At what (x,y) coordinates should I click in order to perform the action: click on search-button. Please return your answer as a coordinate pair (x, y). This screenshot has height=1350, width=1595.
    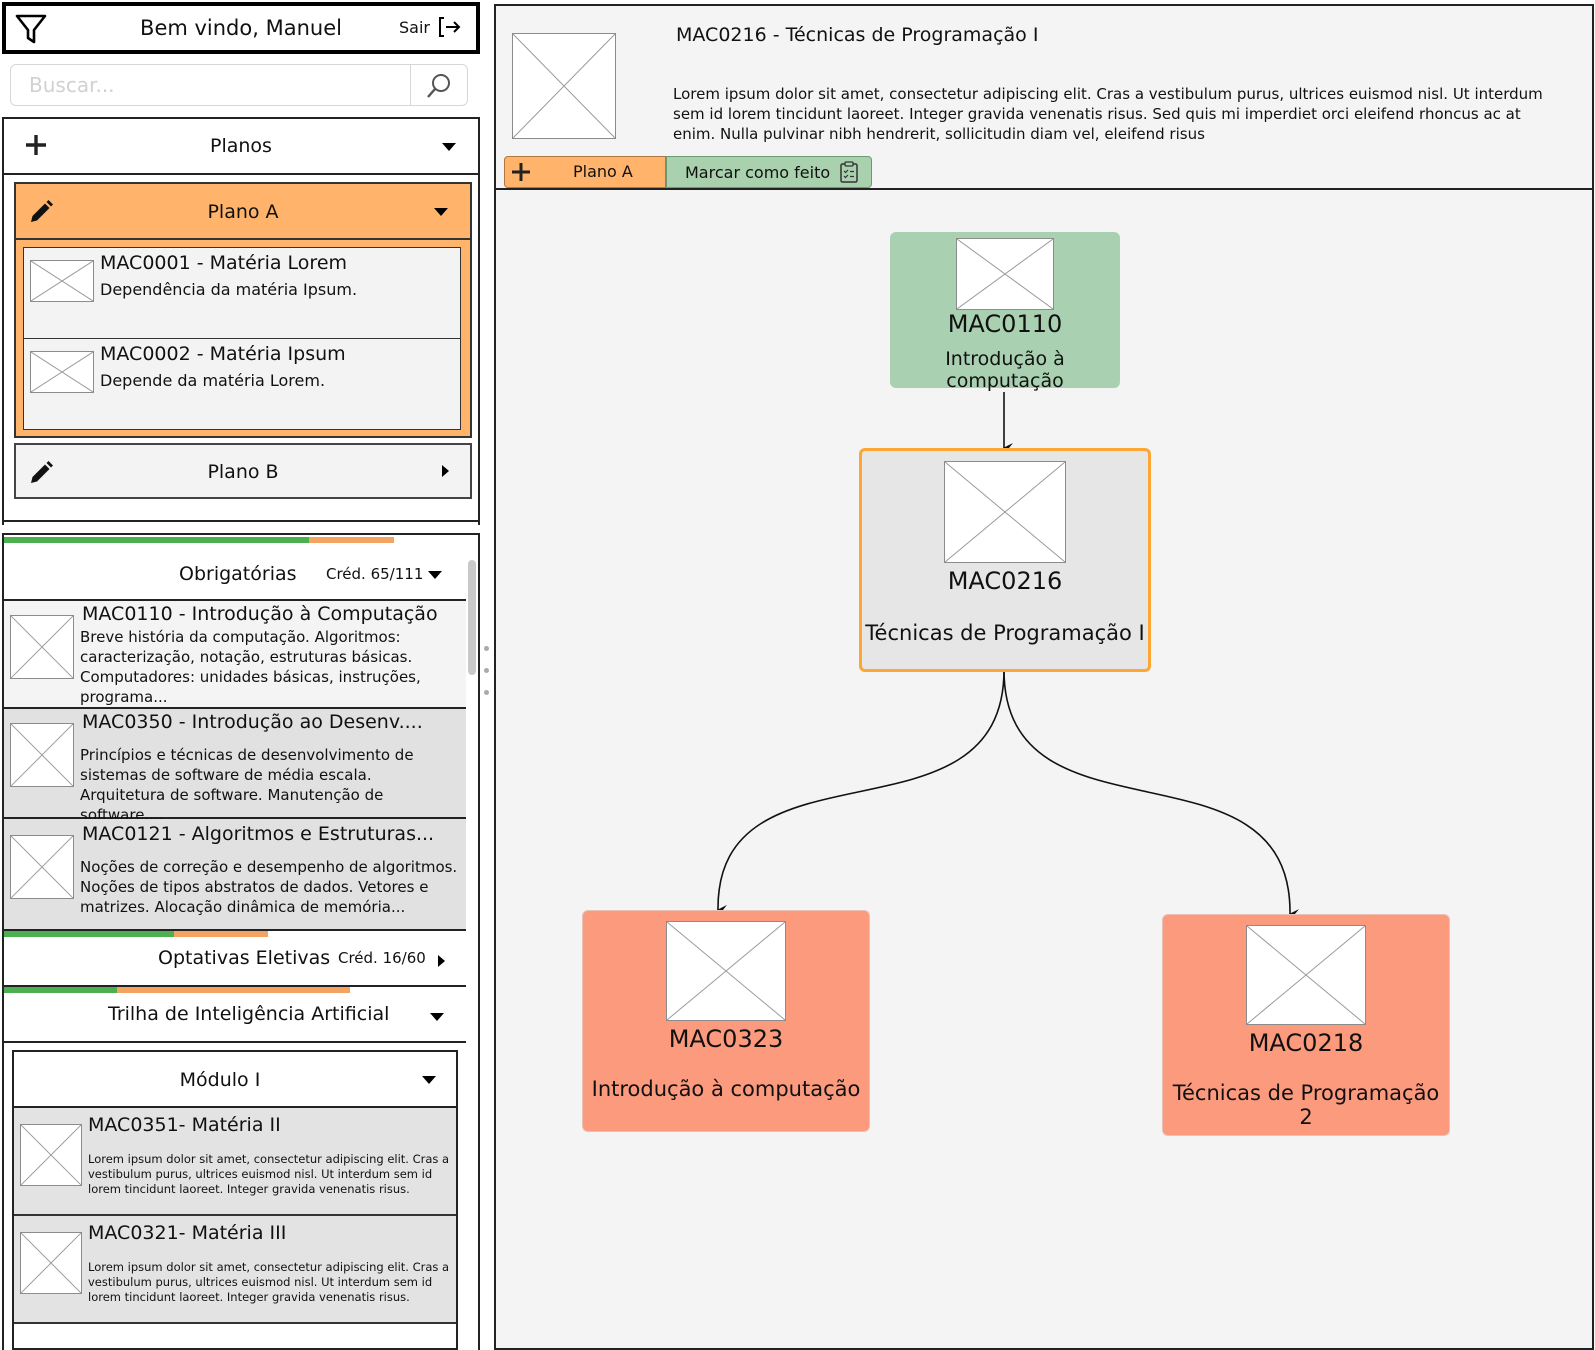
    Looking at the image, I should click on (438, 85).